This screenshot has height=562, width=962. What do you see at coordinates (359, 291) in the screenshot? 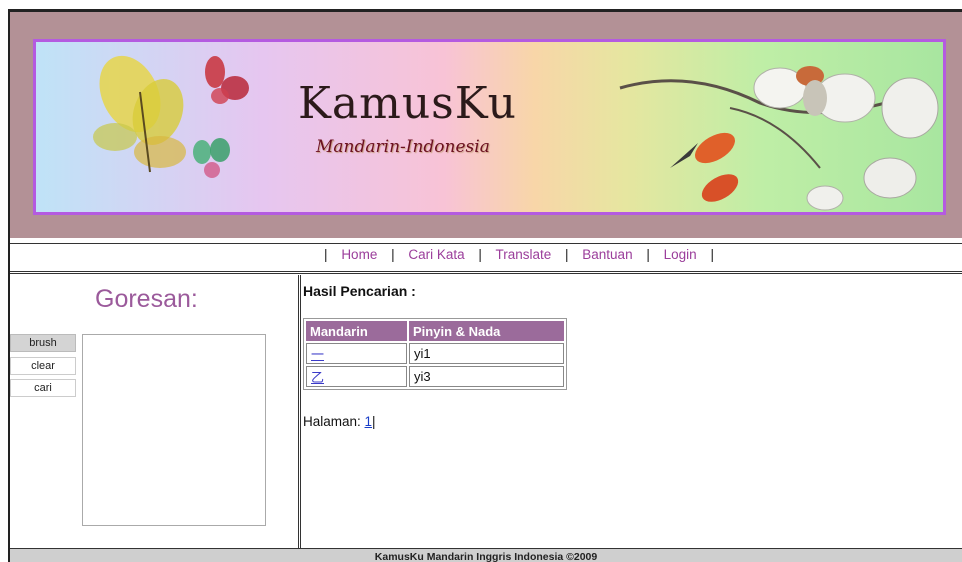
I see `search-results-title: Hasil Pencarian :` at bounding box center [359, 291].